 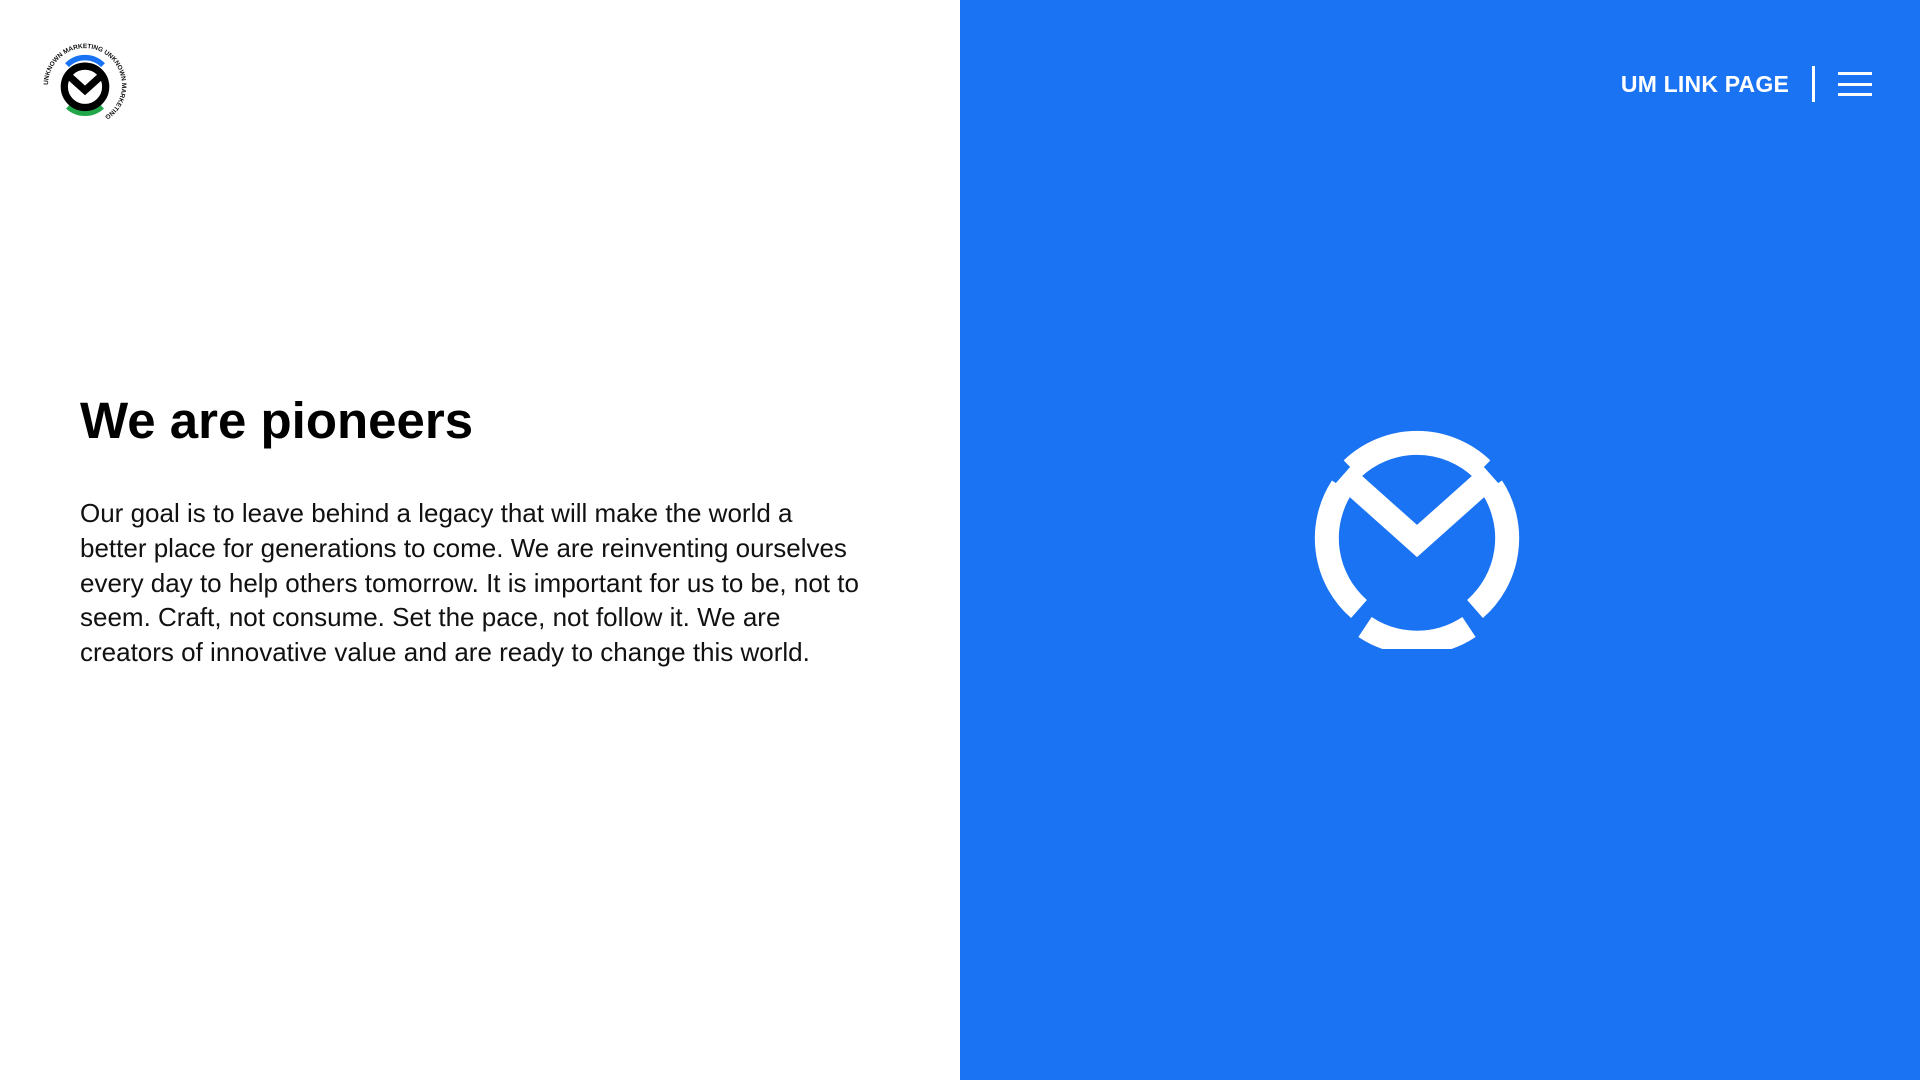 What do you see at coordinates (1813, 84) in the screenshot?
I see `nav-divider` at bounding box center [1813, 84].